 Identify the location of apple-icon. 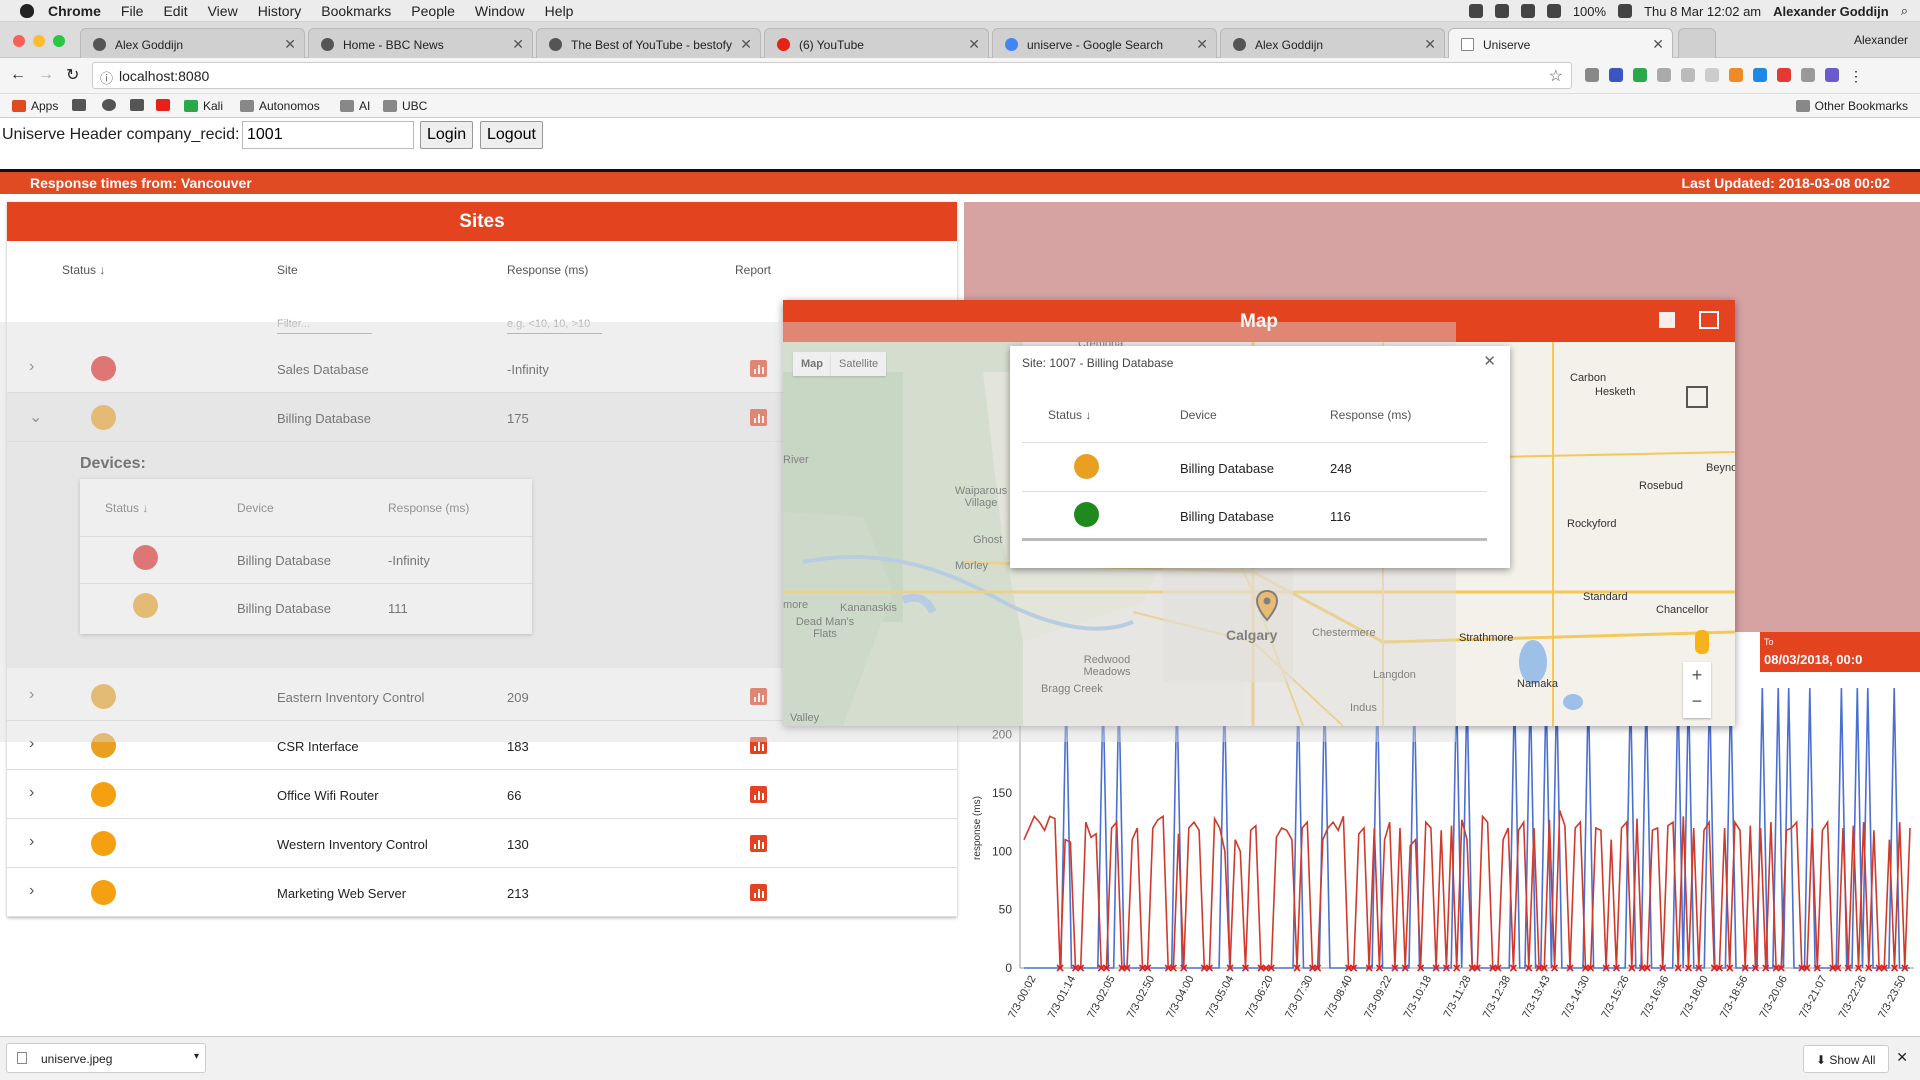
(27, 10).